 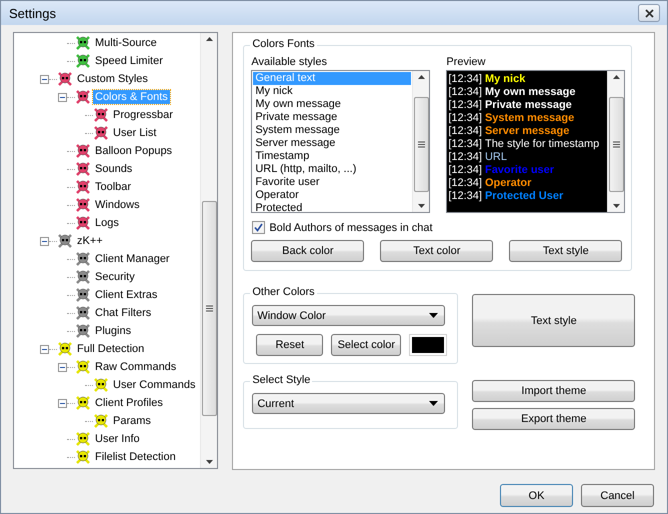 What do you see at coordinates (132, 259) in the screenshot?
I see `tree-item: Client Manager` at bounding box center [132, 259].